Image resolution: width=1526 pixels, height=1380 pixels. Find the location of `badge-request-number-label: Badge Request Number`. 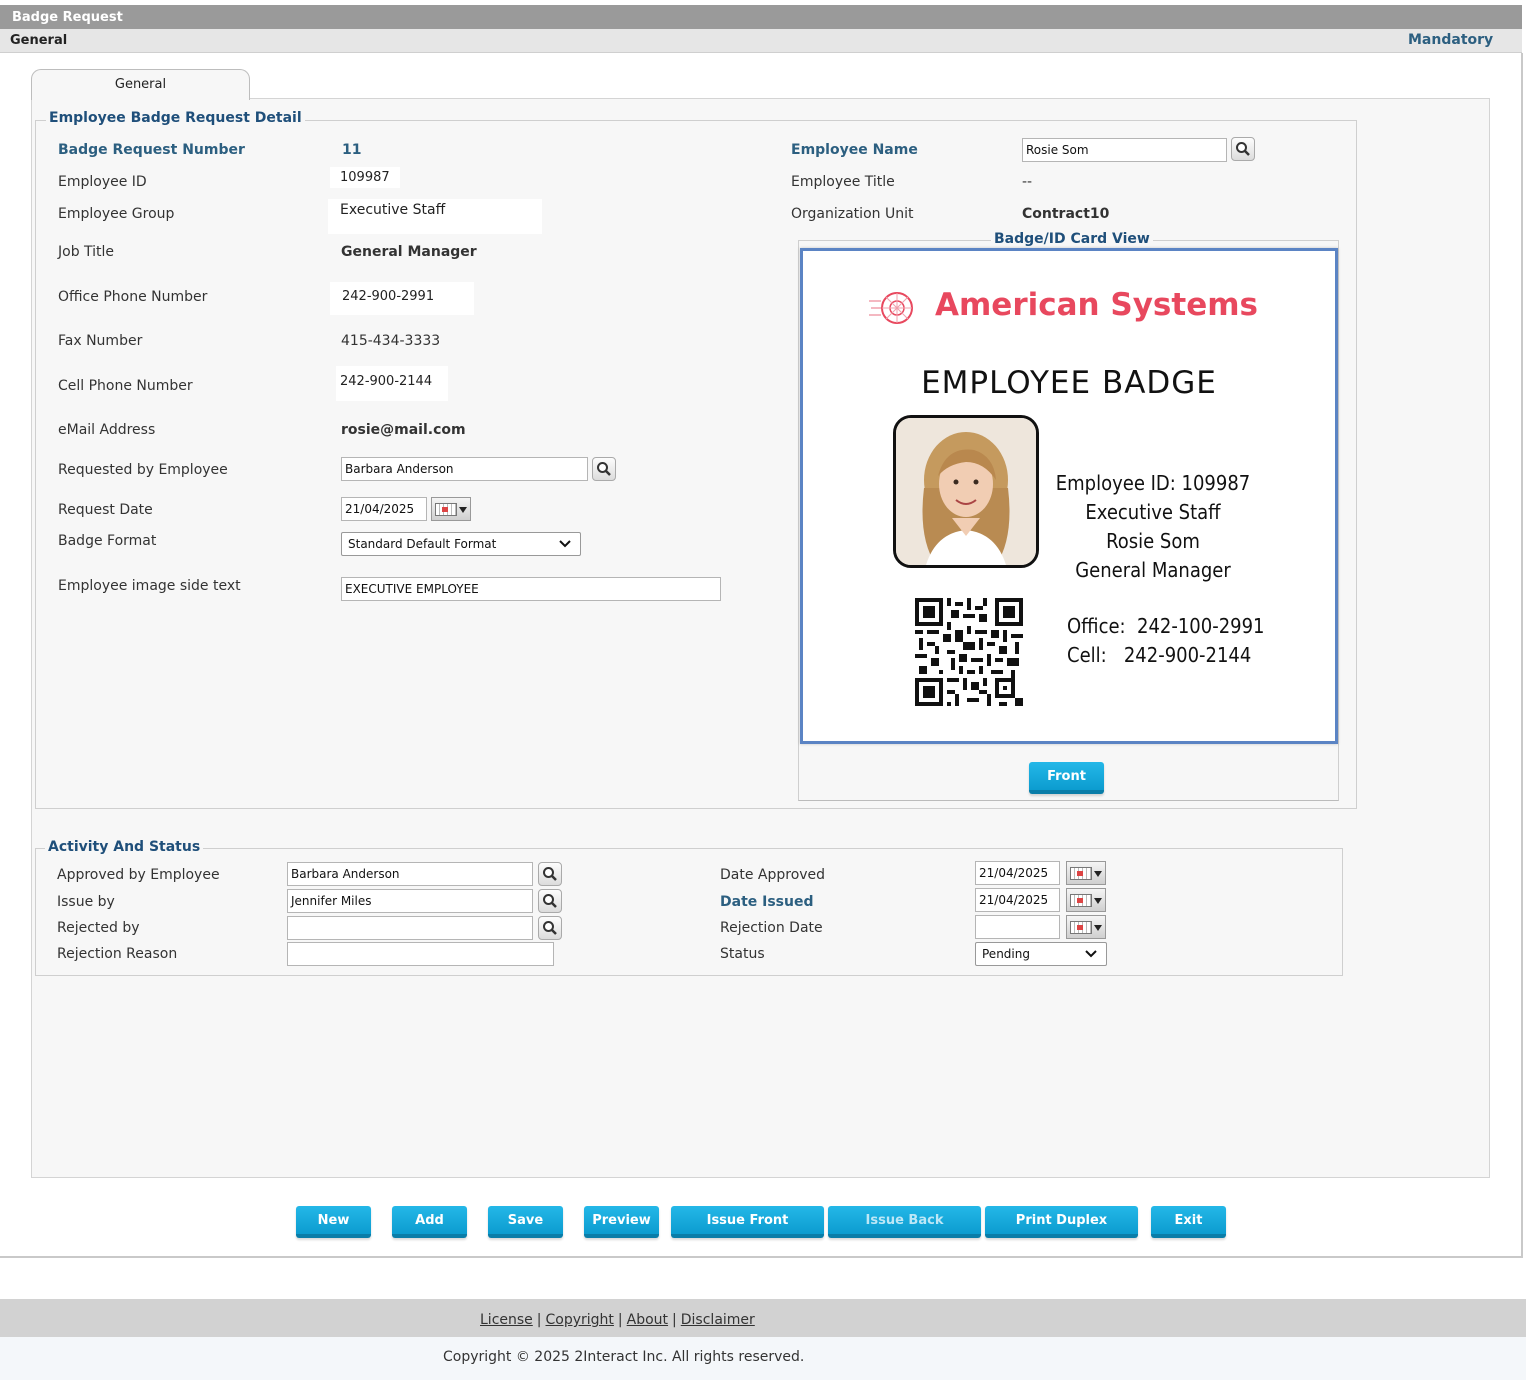

badge-request-number-label: Badge Request Number is located at coordinates (151, 150).